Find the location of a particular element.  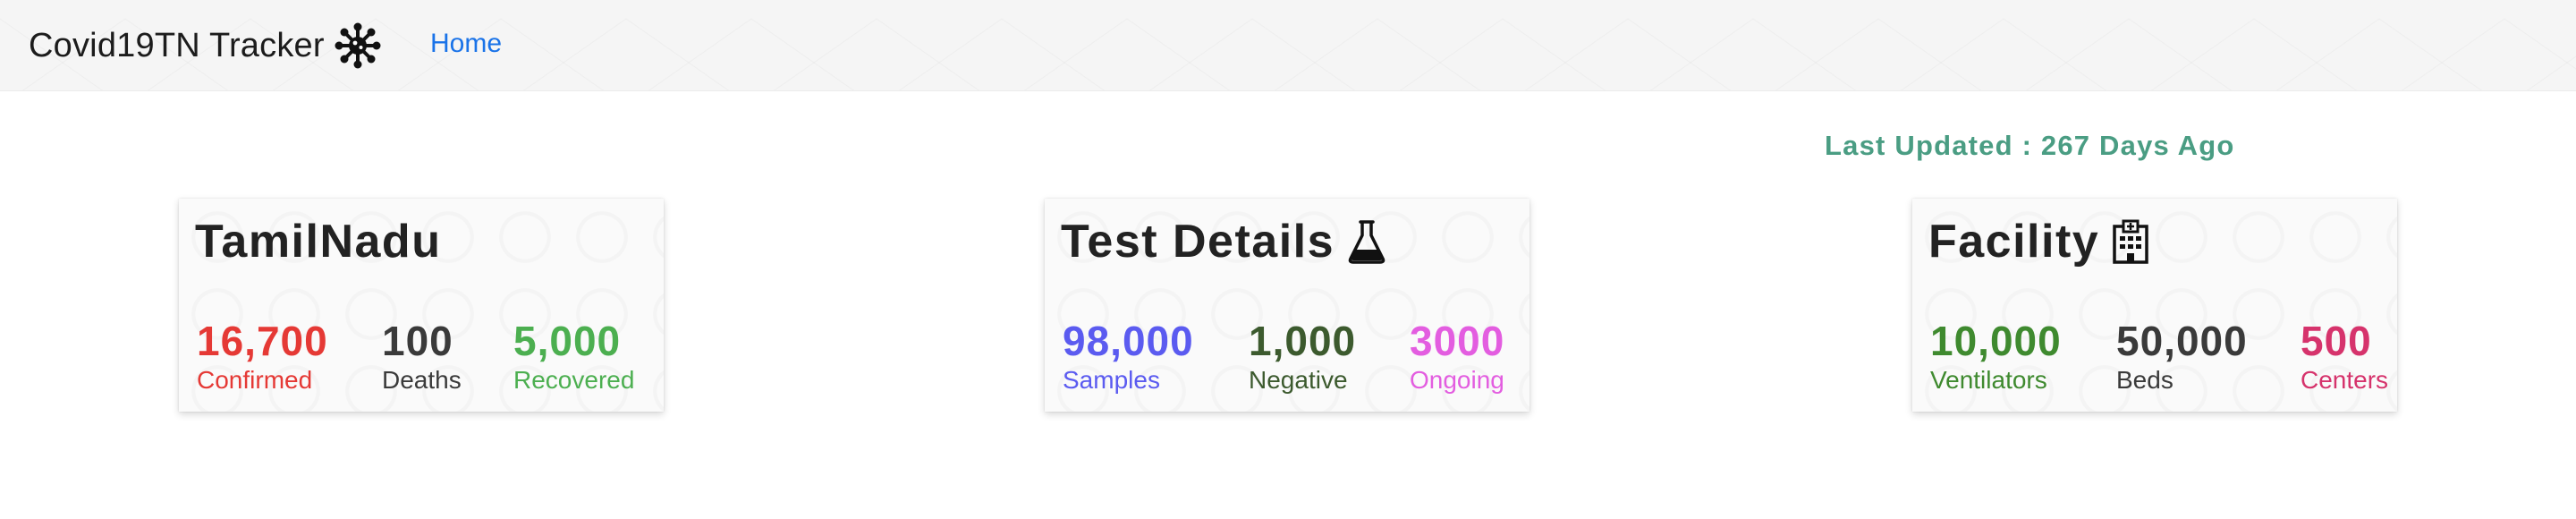

stat-confirmed: 16,700 Confirmed is located at coordinates (262, 357).